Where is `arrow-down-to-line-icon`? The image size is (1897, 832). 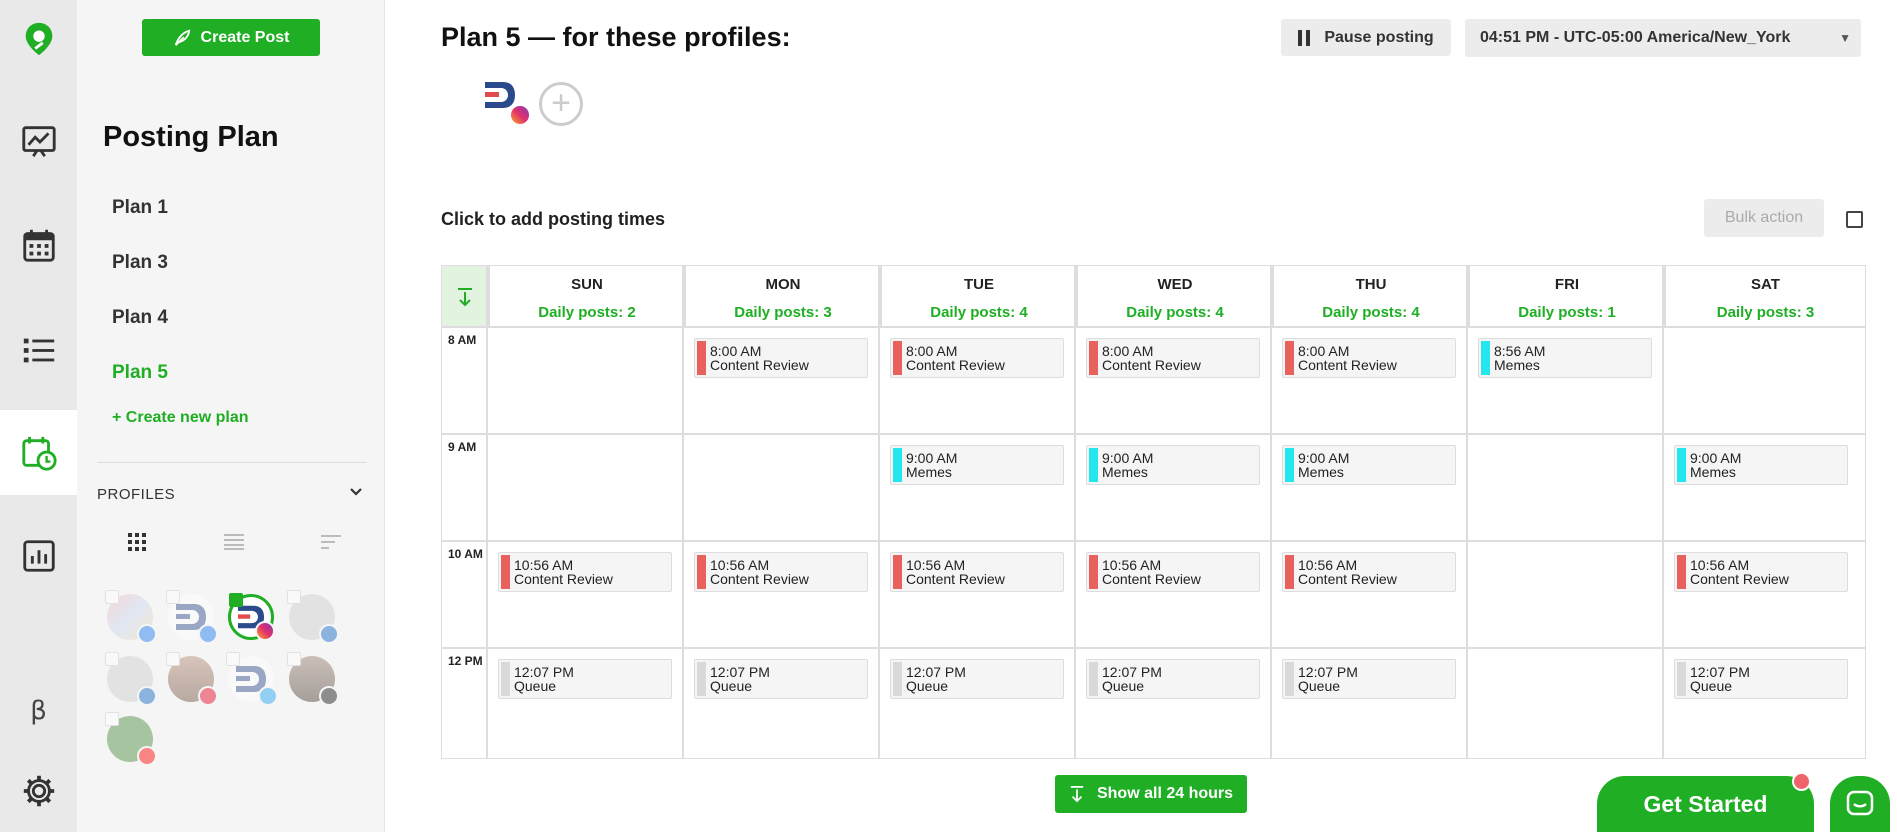 arrow-down-to-line-icon is located at coordinates (465, 296).